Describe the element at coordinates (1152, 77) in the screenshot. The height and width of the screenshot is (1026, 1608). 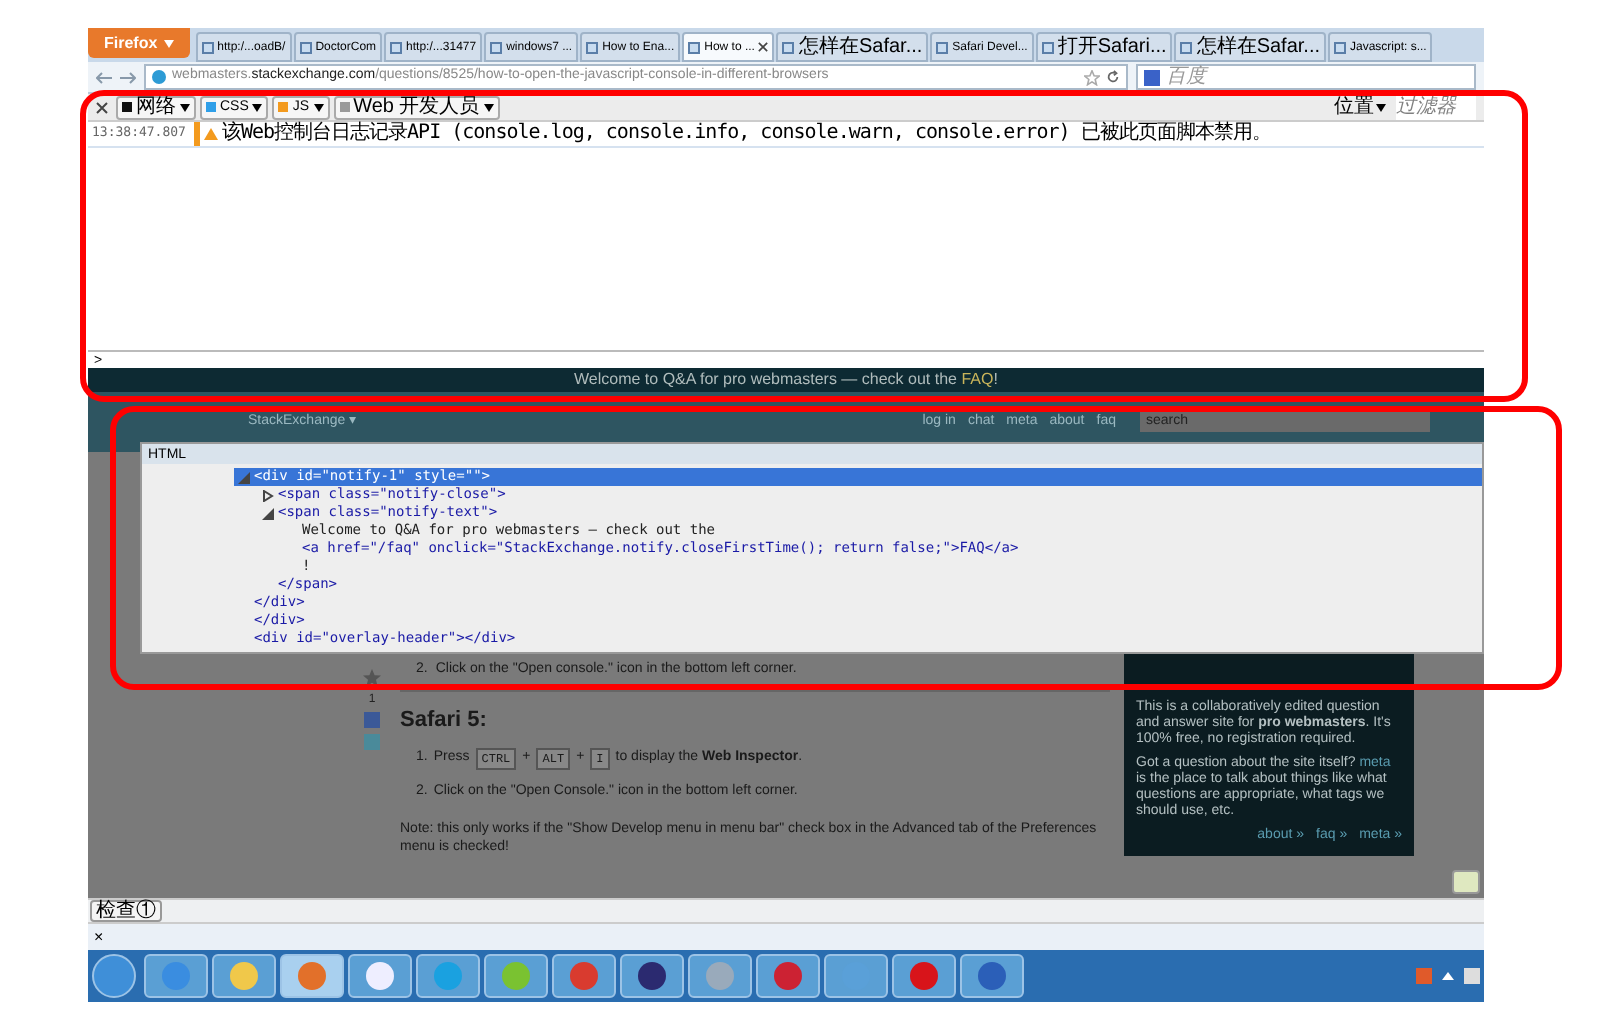
I see `search-engine-icon` at that location.